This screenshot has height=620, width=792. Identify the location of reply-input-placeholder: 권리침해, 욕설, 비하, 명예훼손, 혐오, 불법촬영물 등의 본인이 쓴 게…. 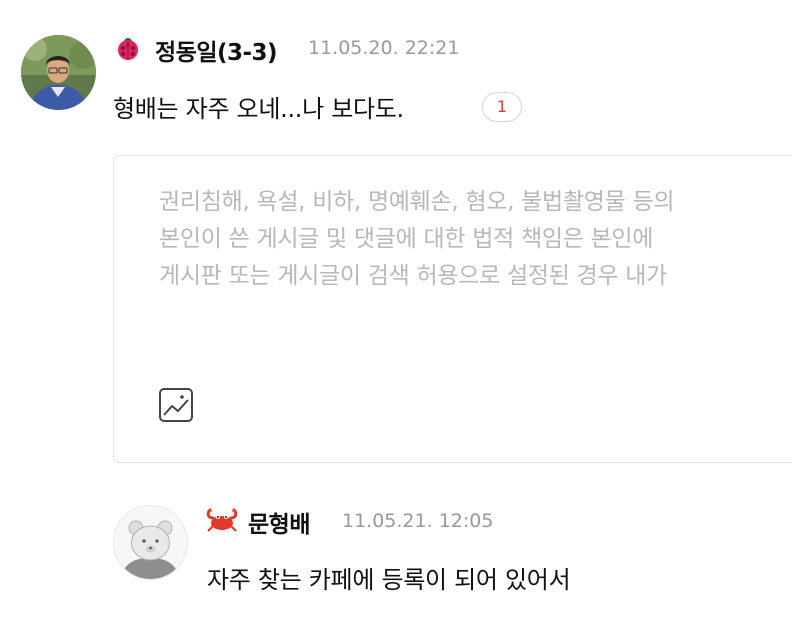
(475, 239).